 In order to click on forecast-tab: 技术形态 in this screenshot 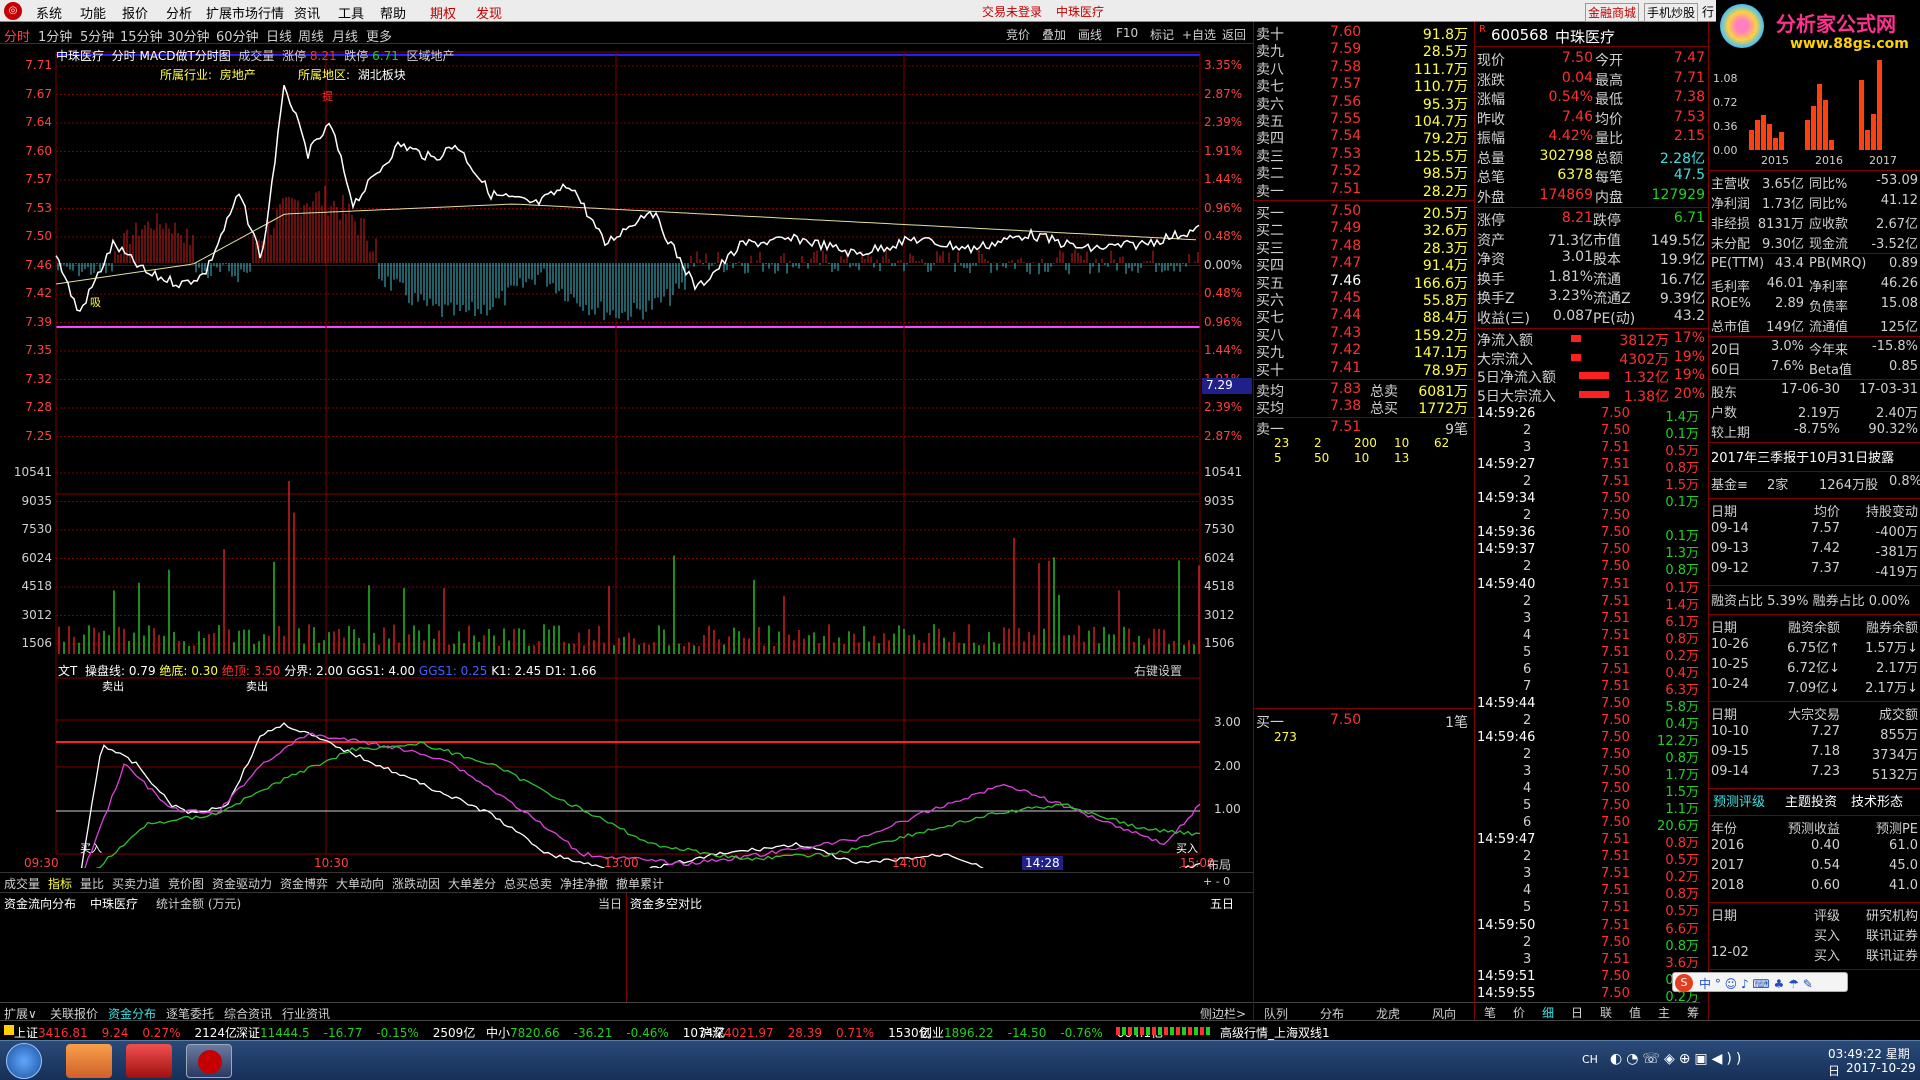, I will do `click(1877, 800)`.